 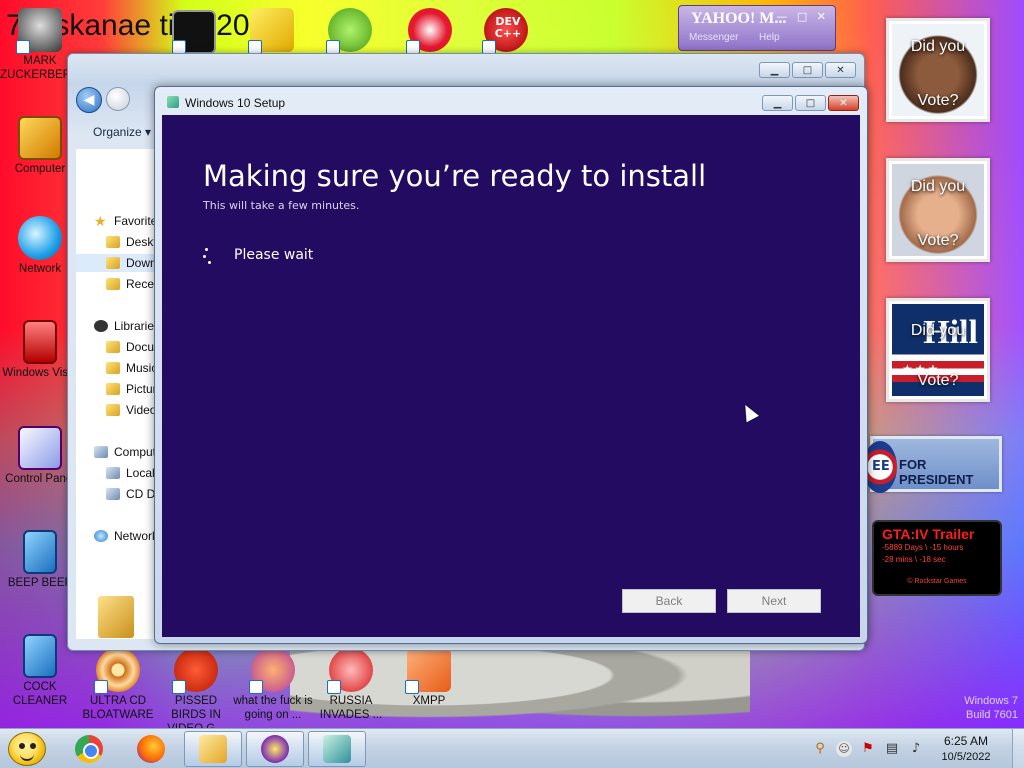 I want to click on gta-footer: © Rockstar Games, so click(x=937, y=581).